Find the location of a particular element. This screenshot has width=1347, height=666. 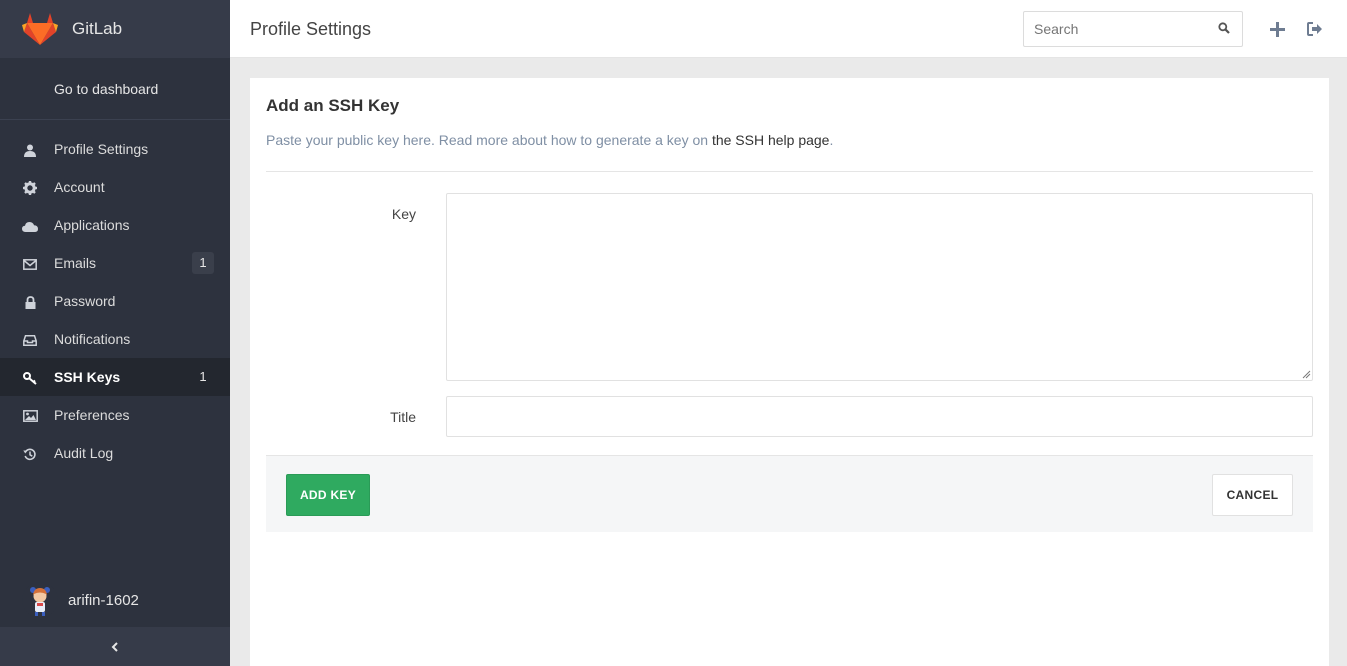

brand-header: GitLab is located at coordinates (115, 29).